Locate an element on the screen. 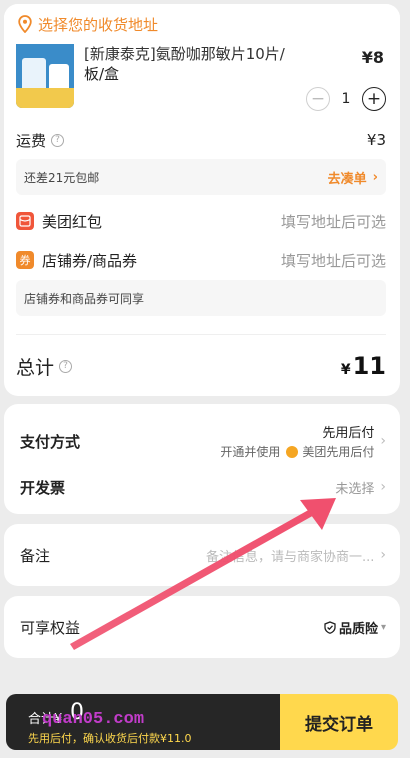 This screenshot has height=758, width=410. submit-order-label: 提交订单 is located at coordinates (339, 724).